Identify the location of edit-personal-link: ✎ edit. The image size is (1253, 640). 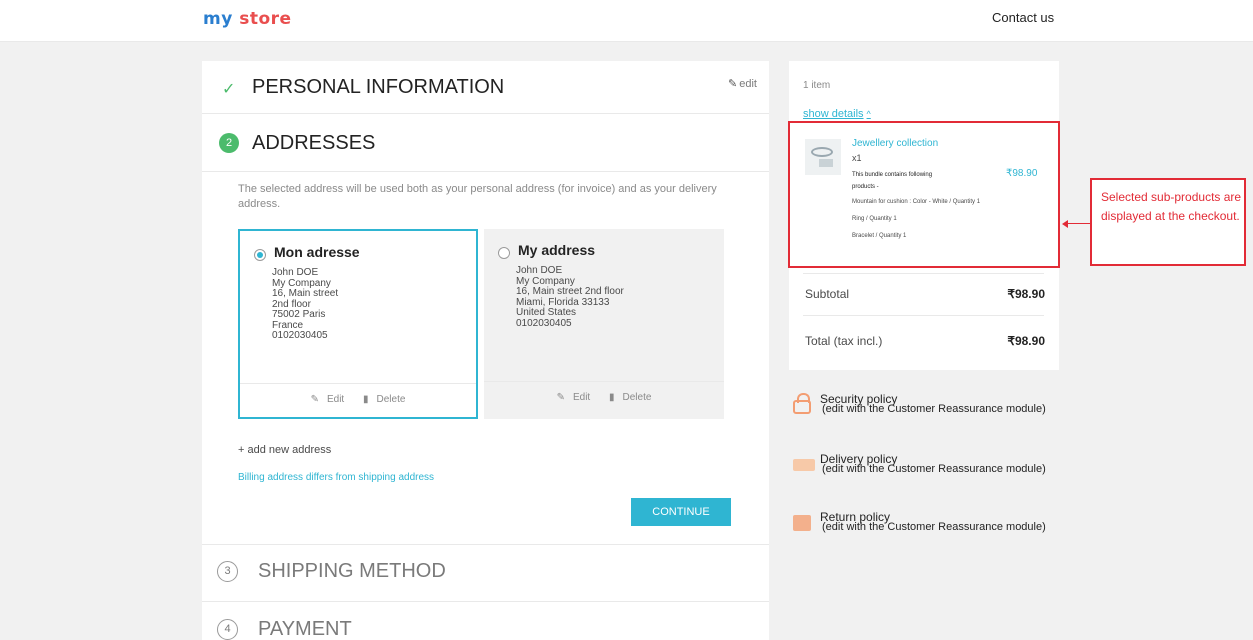
(742, 83).